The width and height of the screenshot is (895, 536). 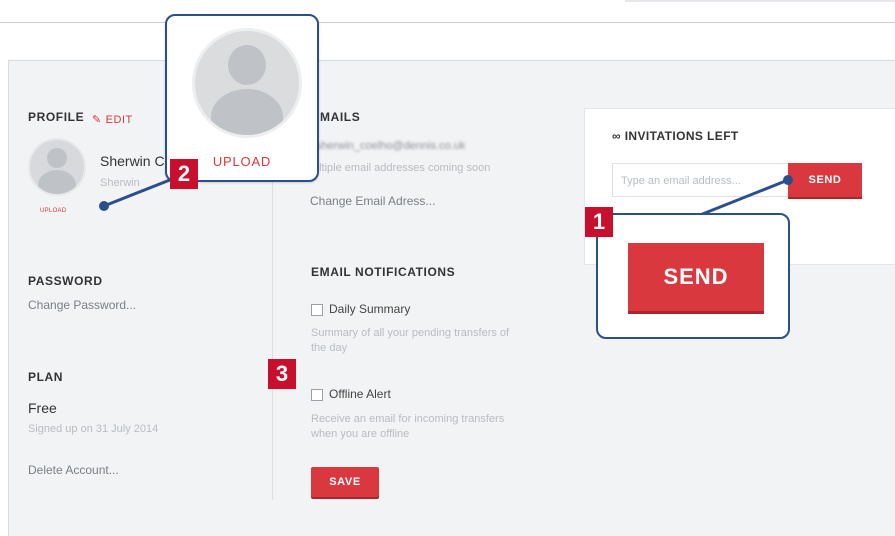 I want to click on callout-avatar, so click(x=247, y=83).